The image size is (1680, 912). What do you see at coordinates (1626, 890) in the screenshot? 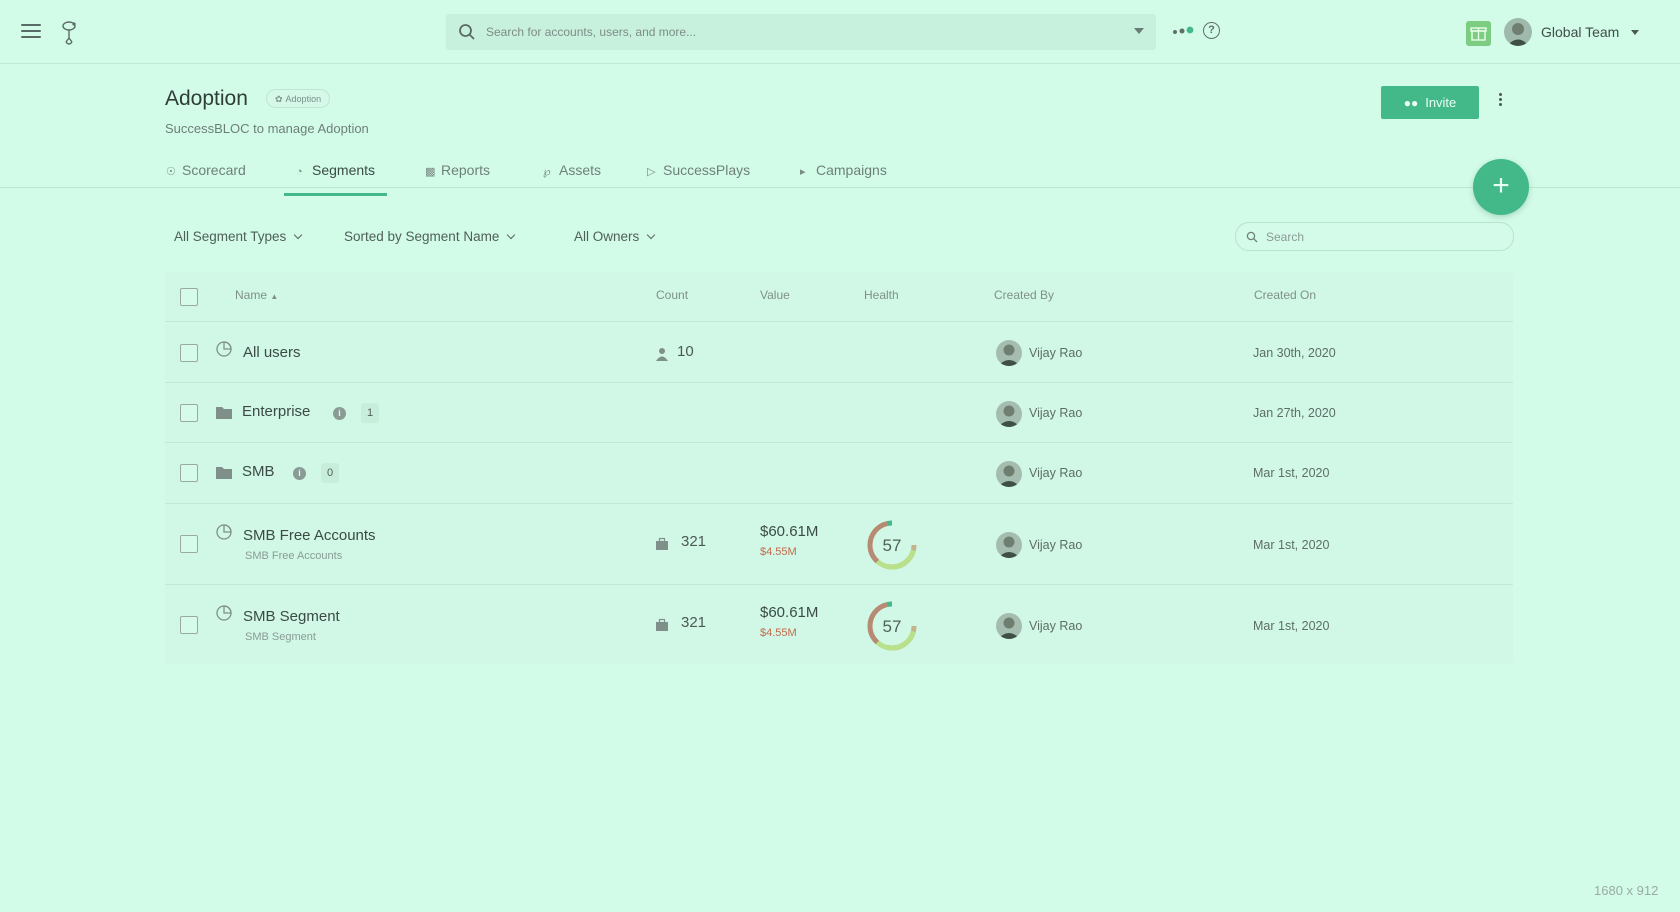
I see `dimension-label: 1680 x 912` at bounding box center [1626, 890].